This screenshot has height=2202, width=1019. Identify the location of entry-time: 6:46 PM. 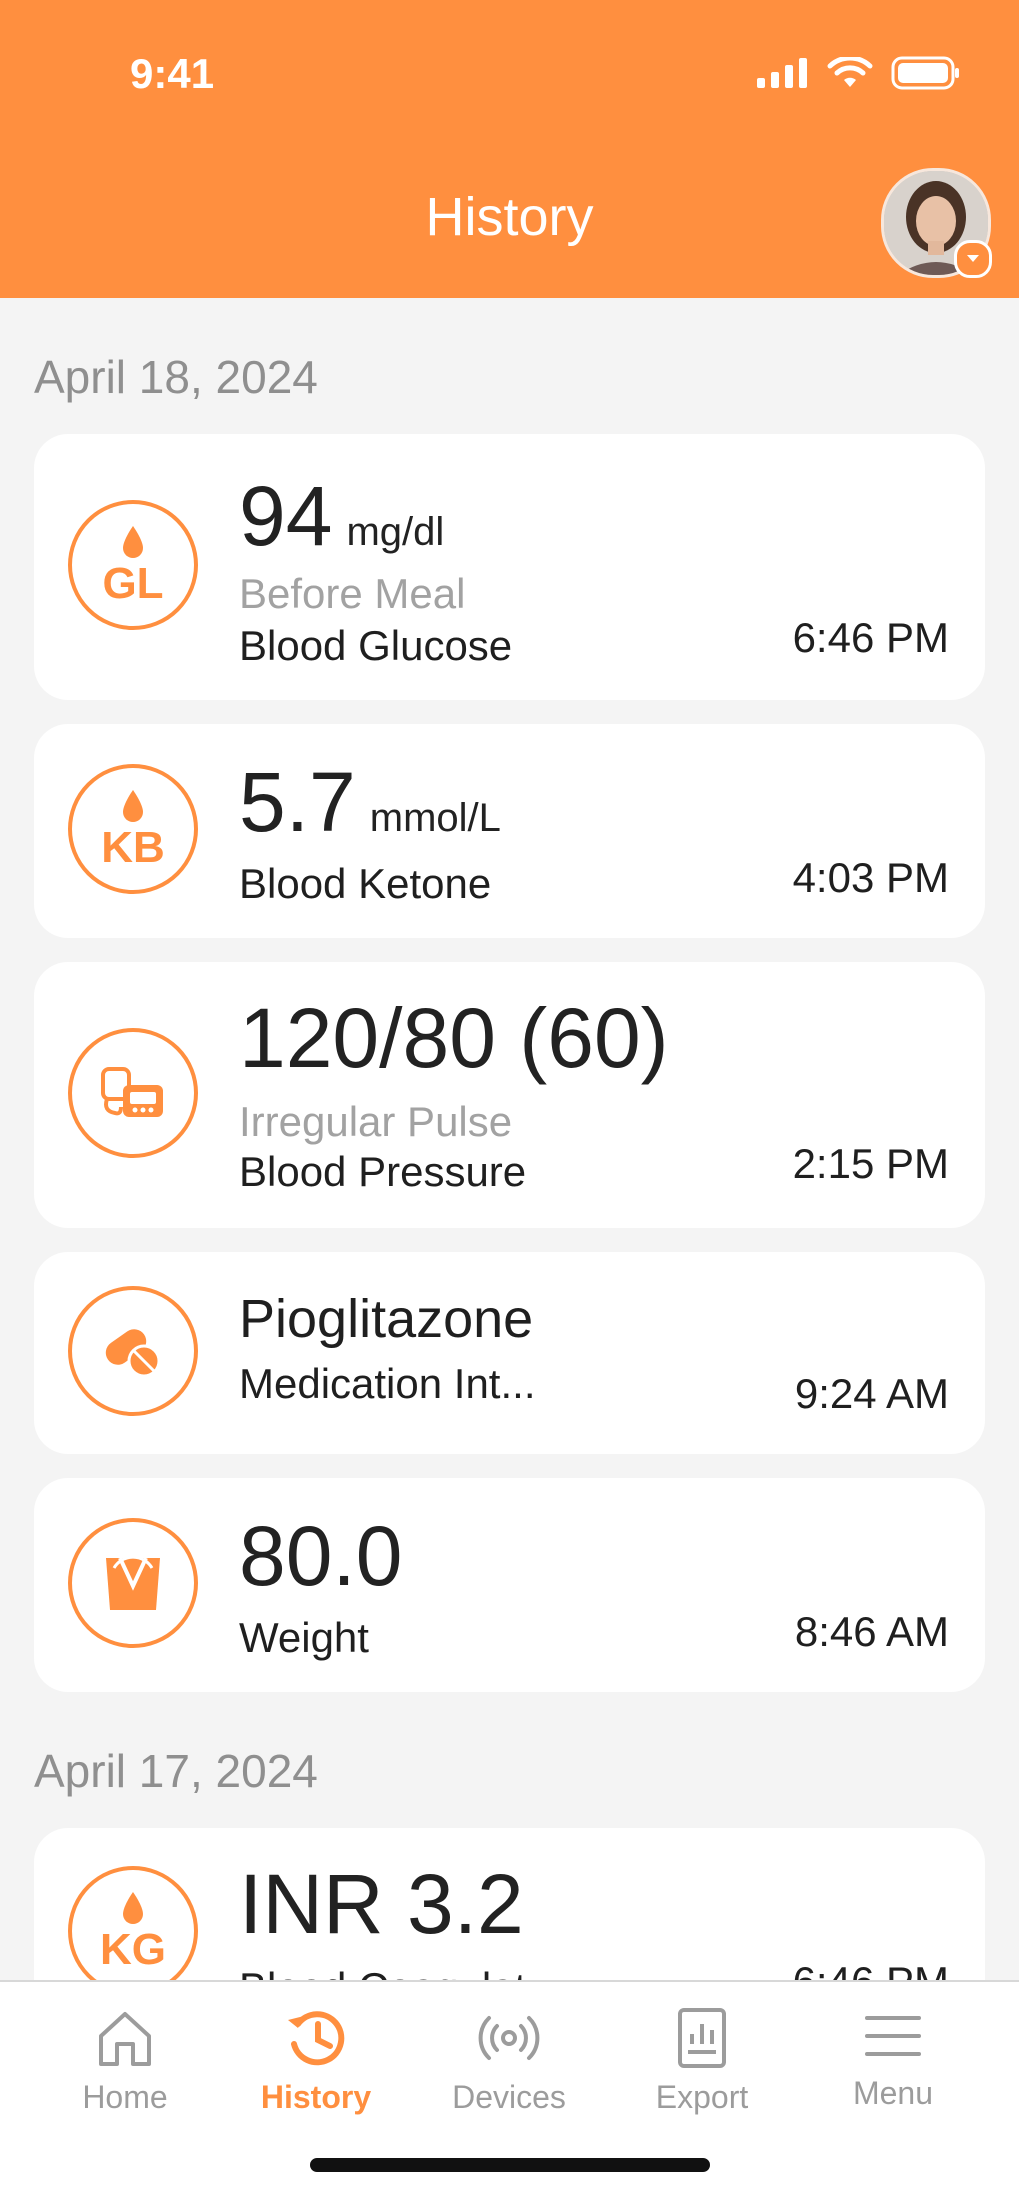
(870, 637).